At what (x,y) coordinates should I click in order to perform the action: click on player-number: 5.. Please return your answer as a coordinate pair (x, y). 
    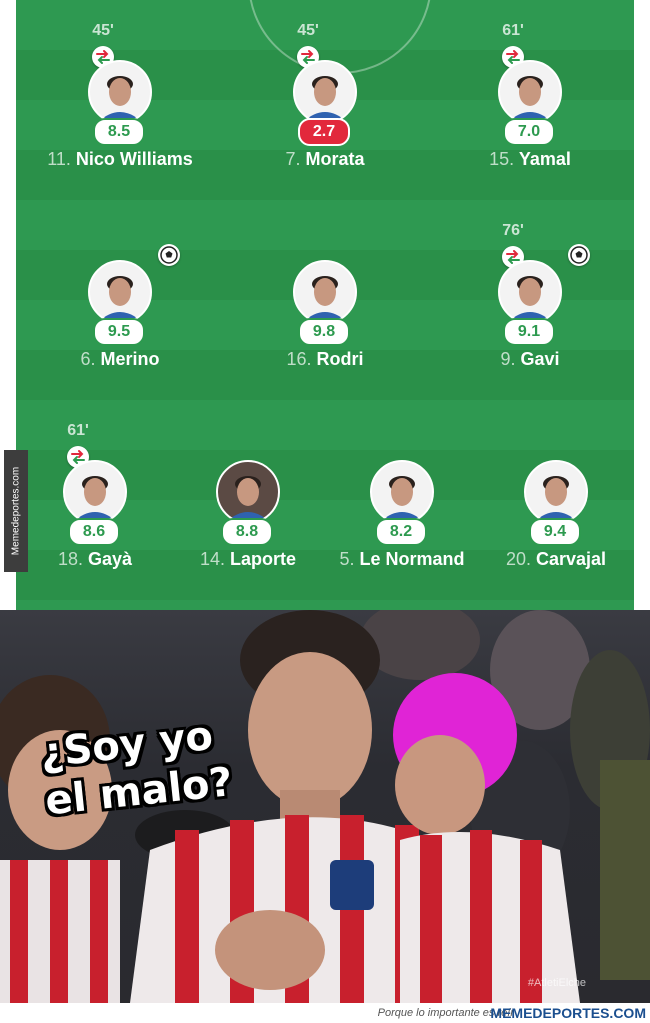
    Looking at the image, I should click on (347, 559).